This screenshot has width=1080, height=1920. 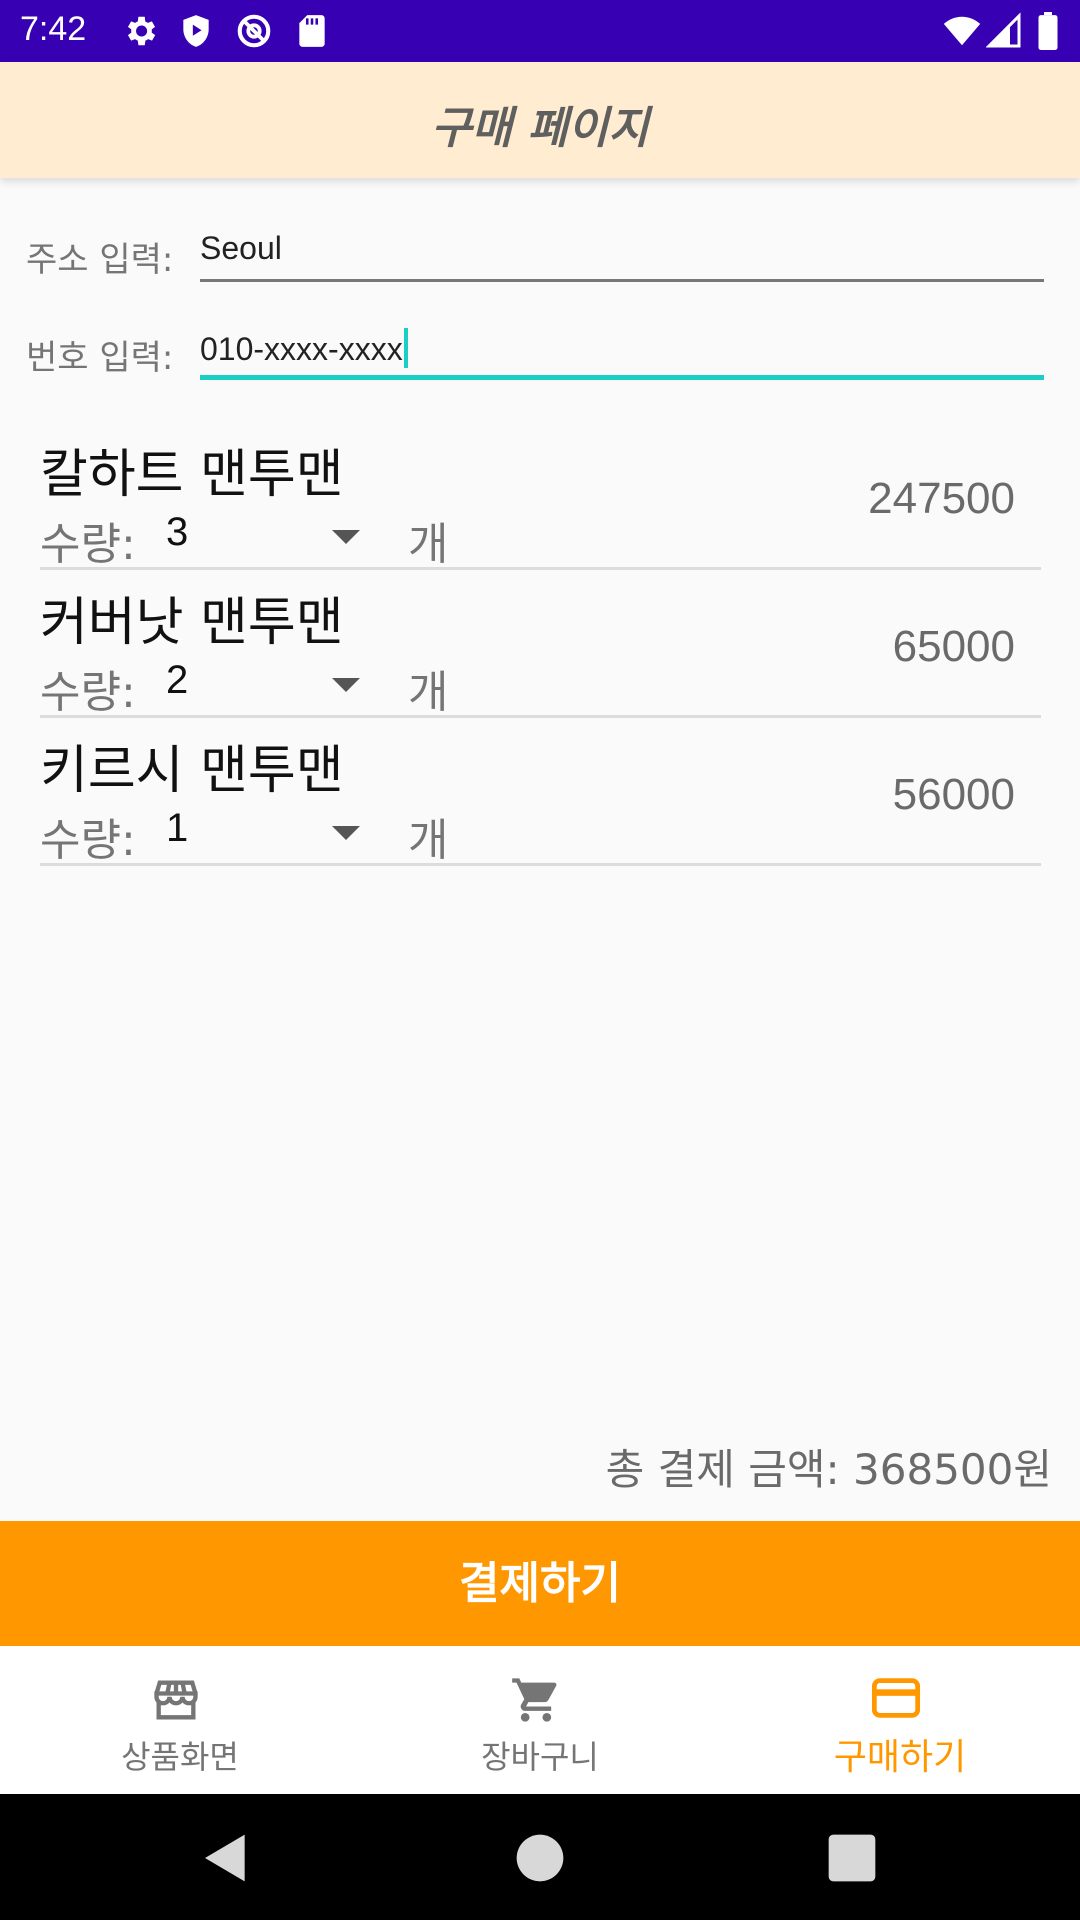 I want to click on pay-button: 결제하기, so click(x=540, y=1583).